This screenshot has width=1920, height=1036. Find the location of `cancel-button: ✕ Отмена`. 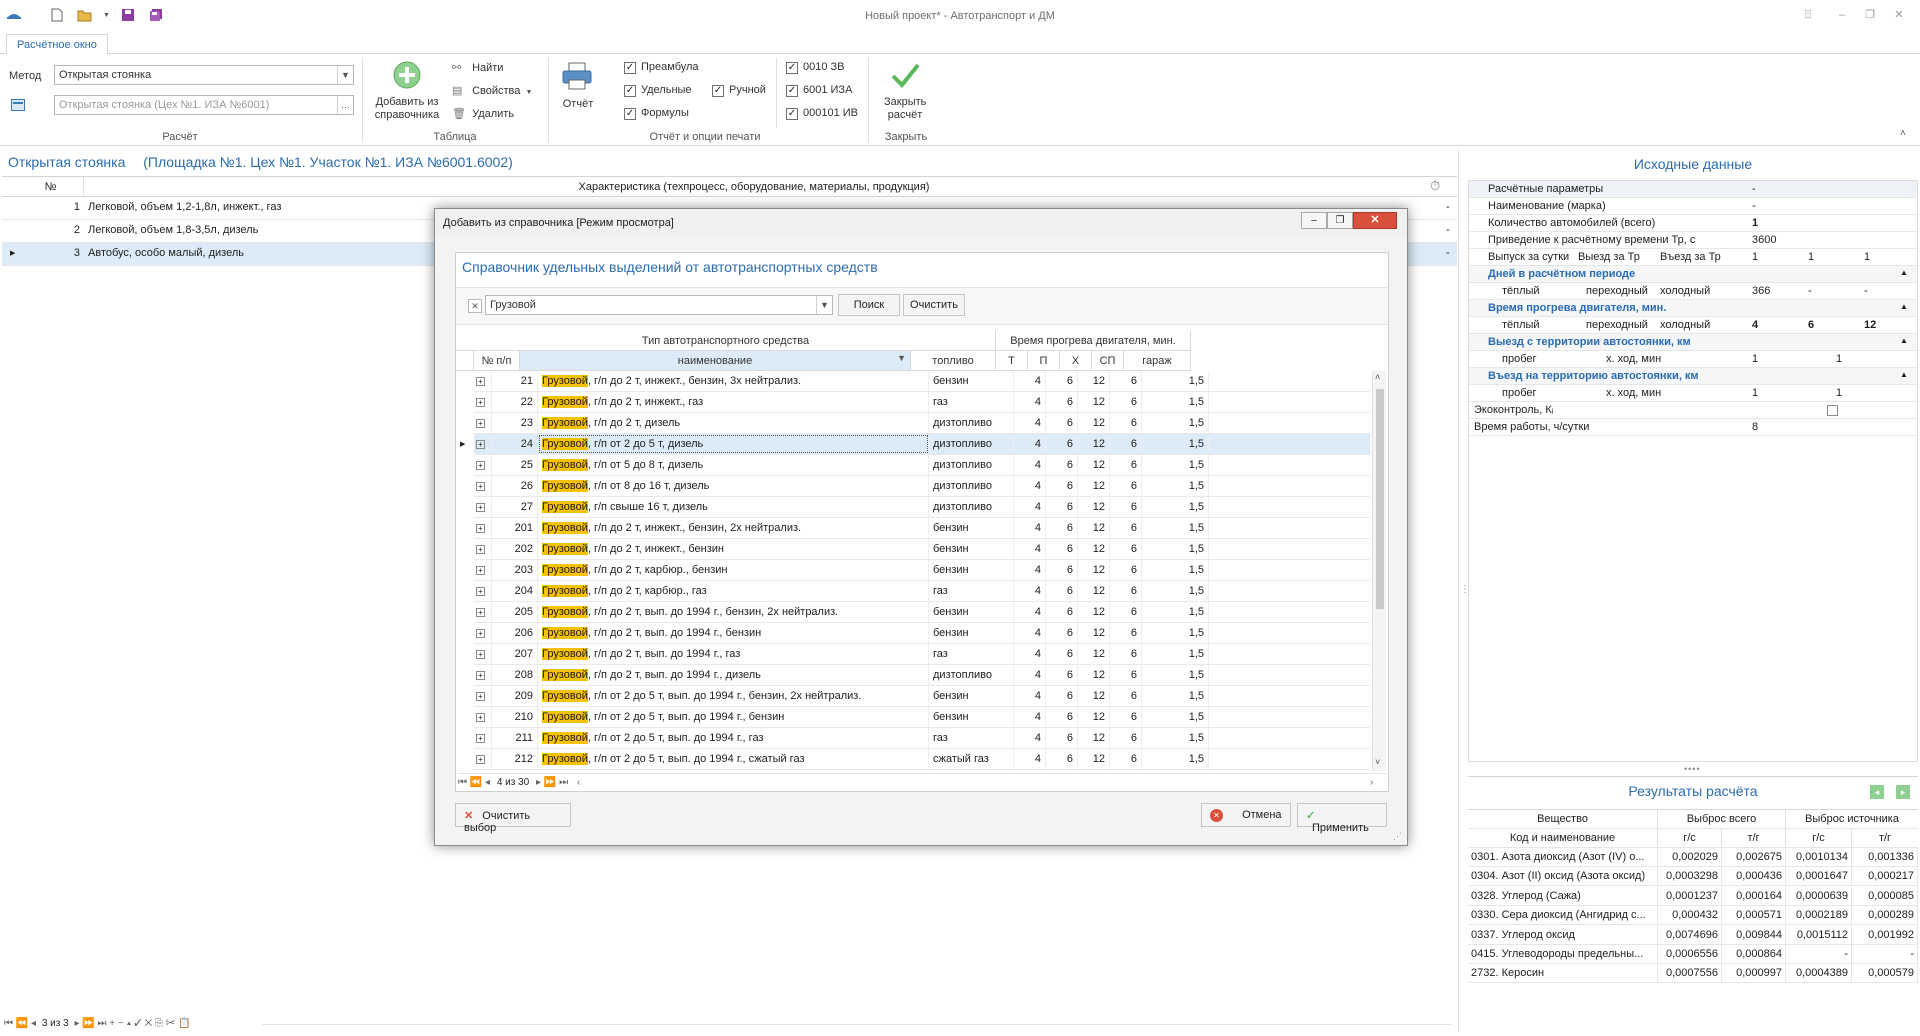

cancel-button: ✕ Отмена is located at coordinates (1246, 815).